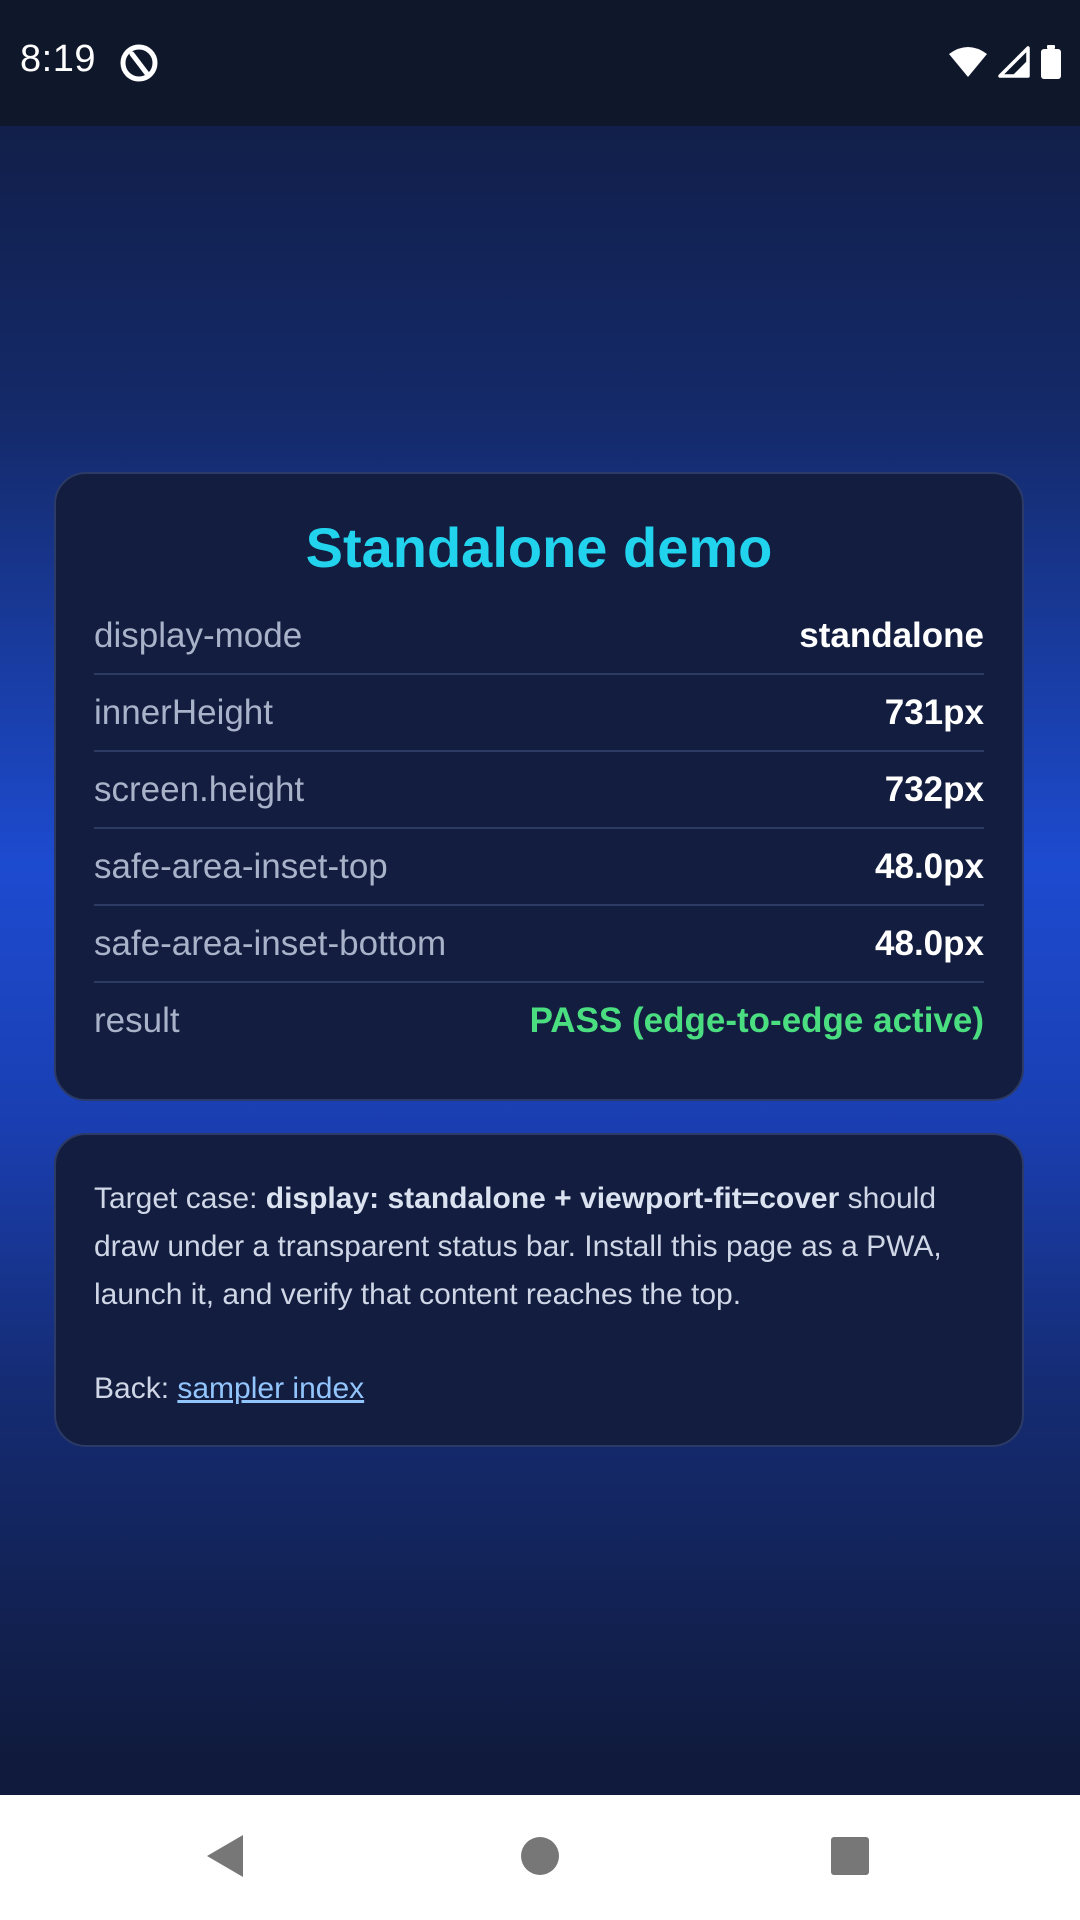  I want to click on app-notification-icon, so click(139, 63).